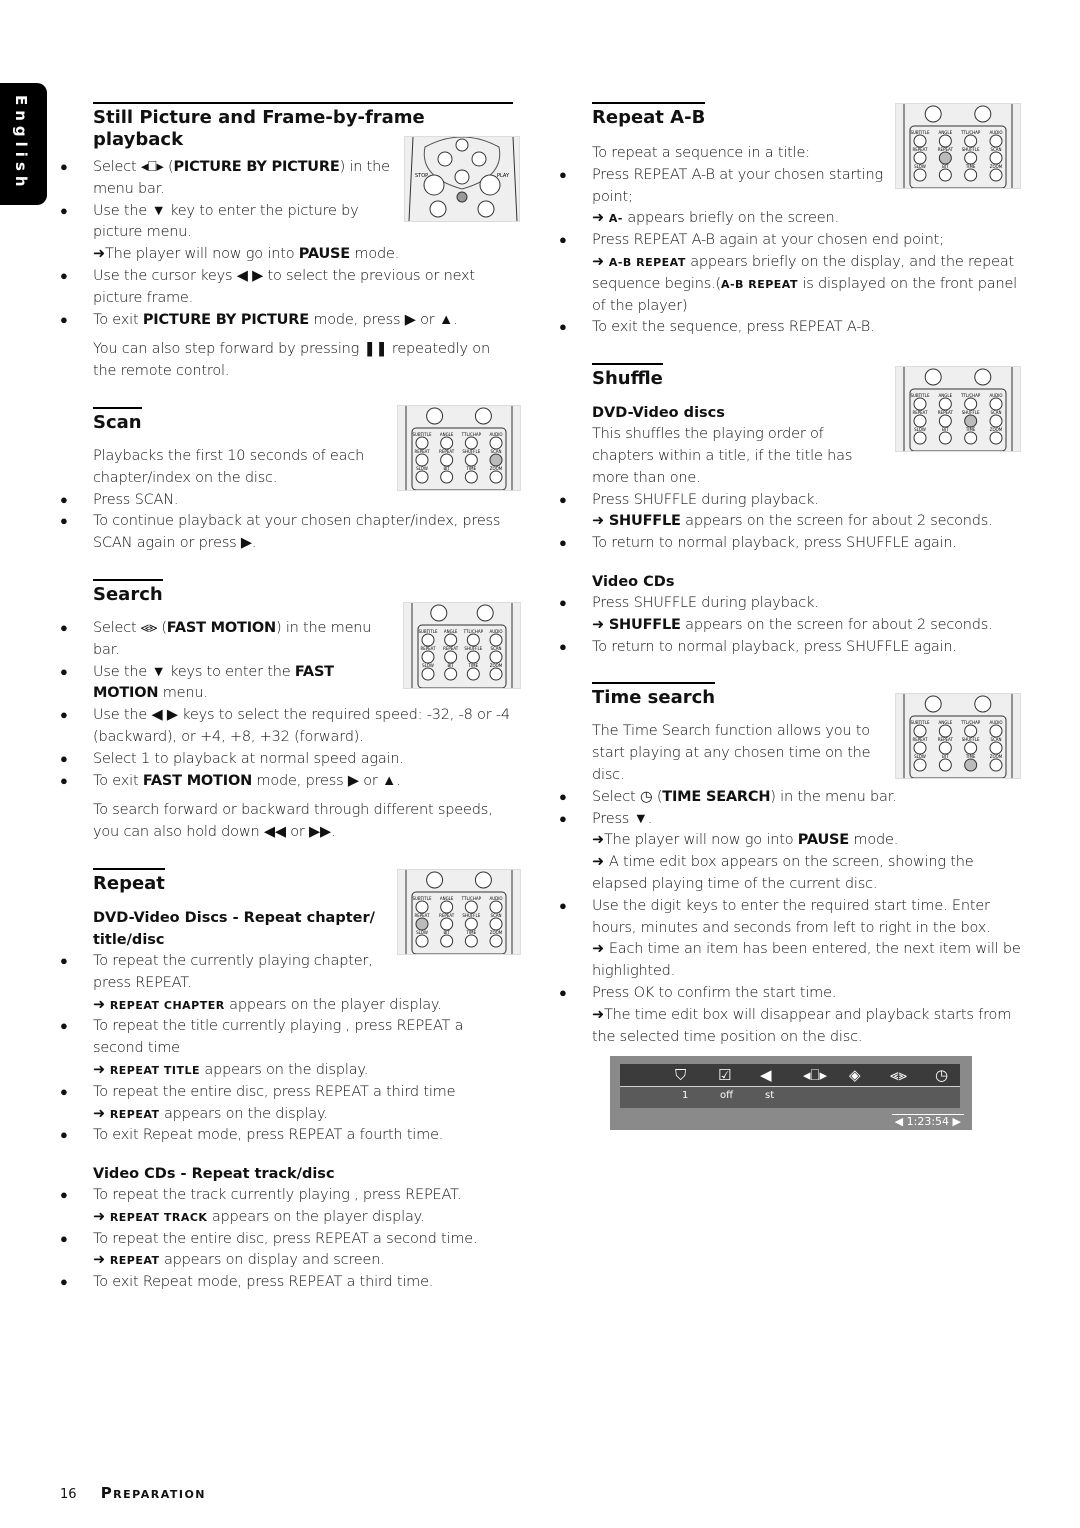 This screenshot has height=1528, width=1080. I want to click on checkbox-icon: ☑, so click(725, 1075).